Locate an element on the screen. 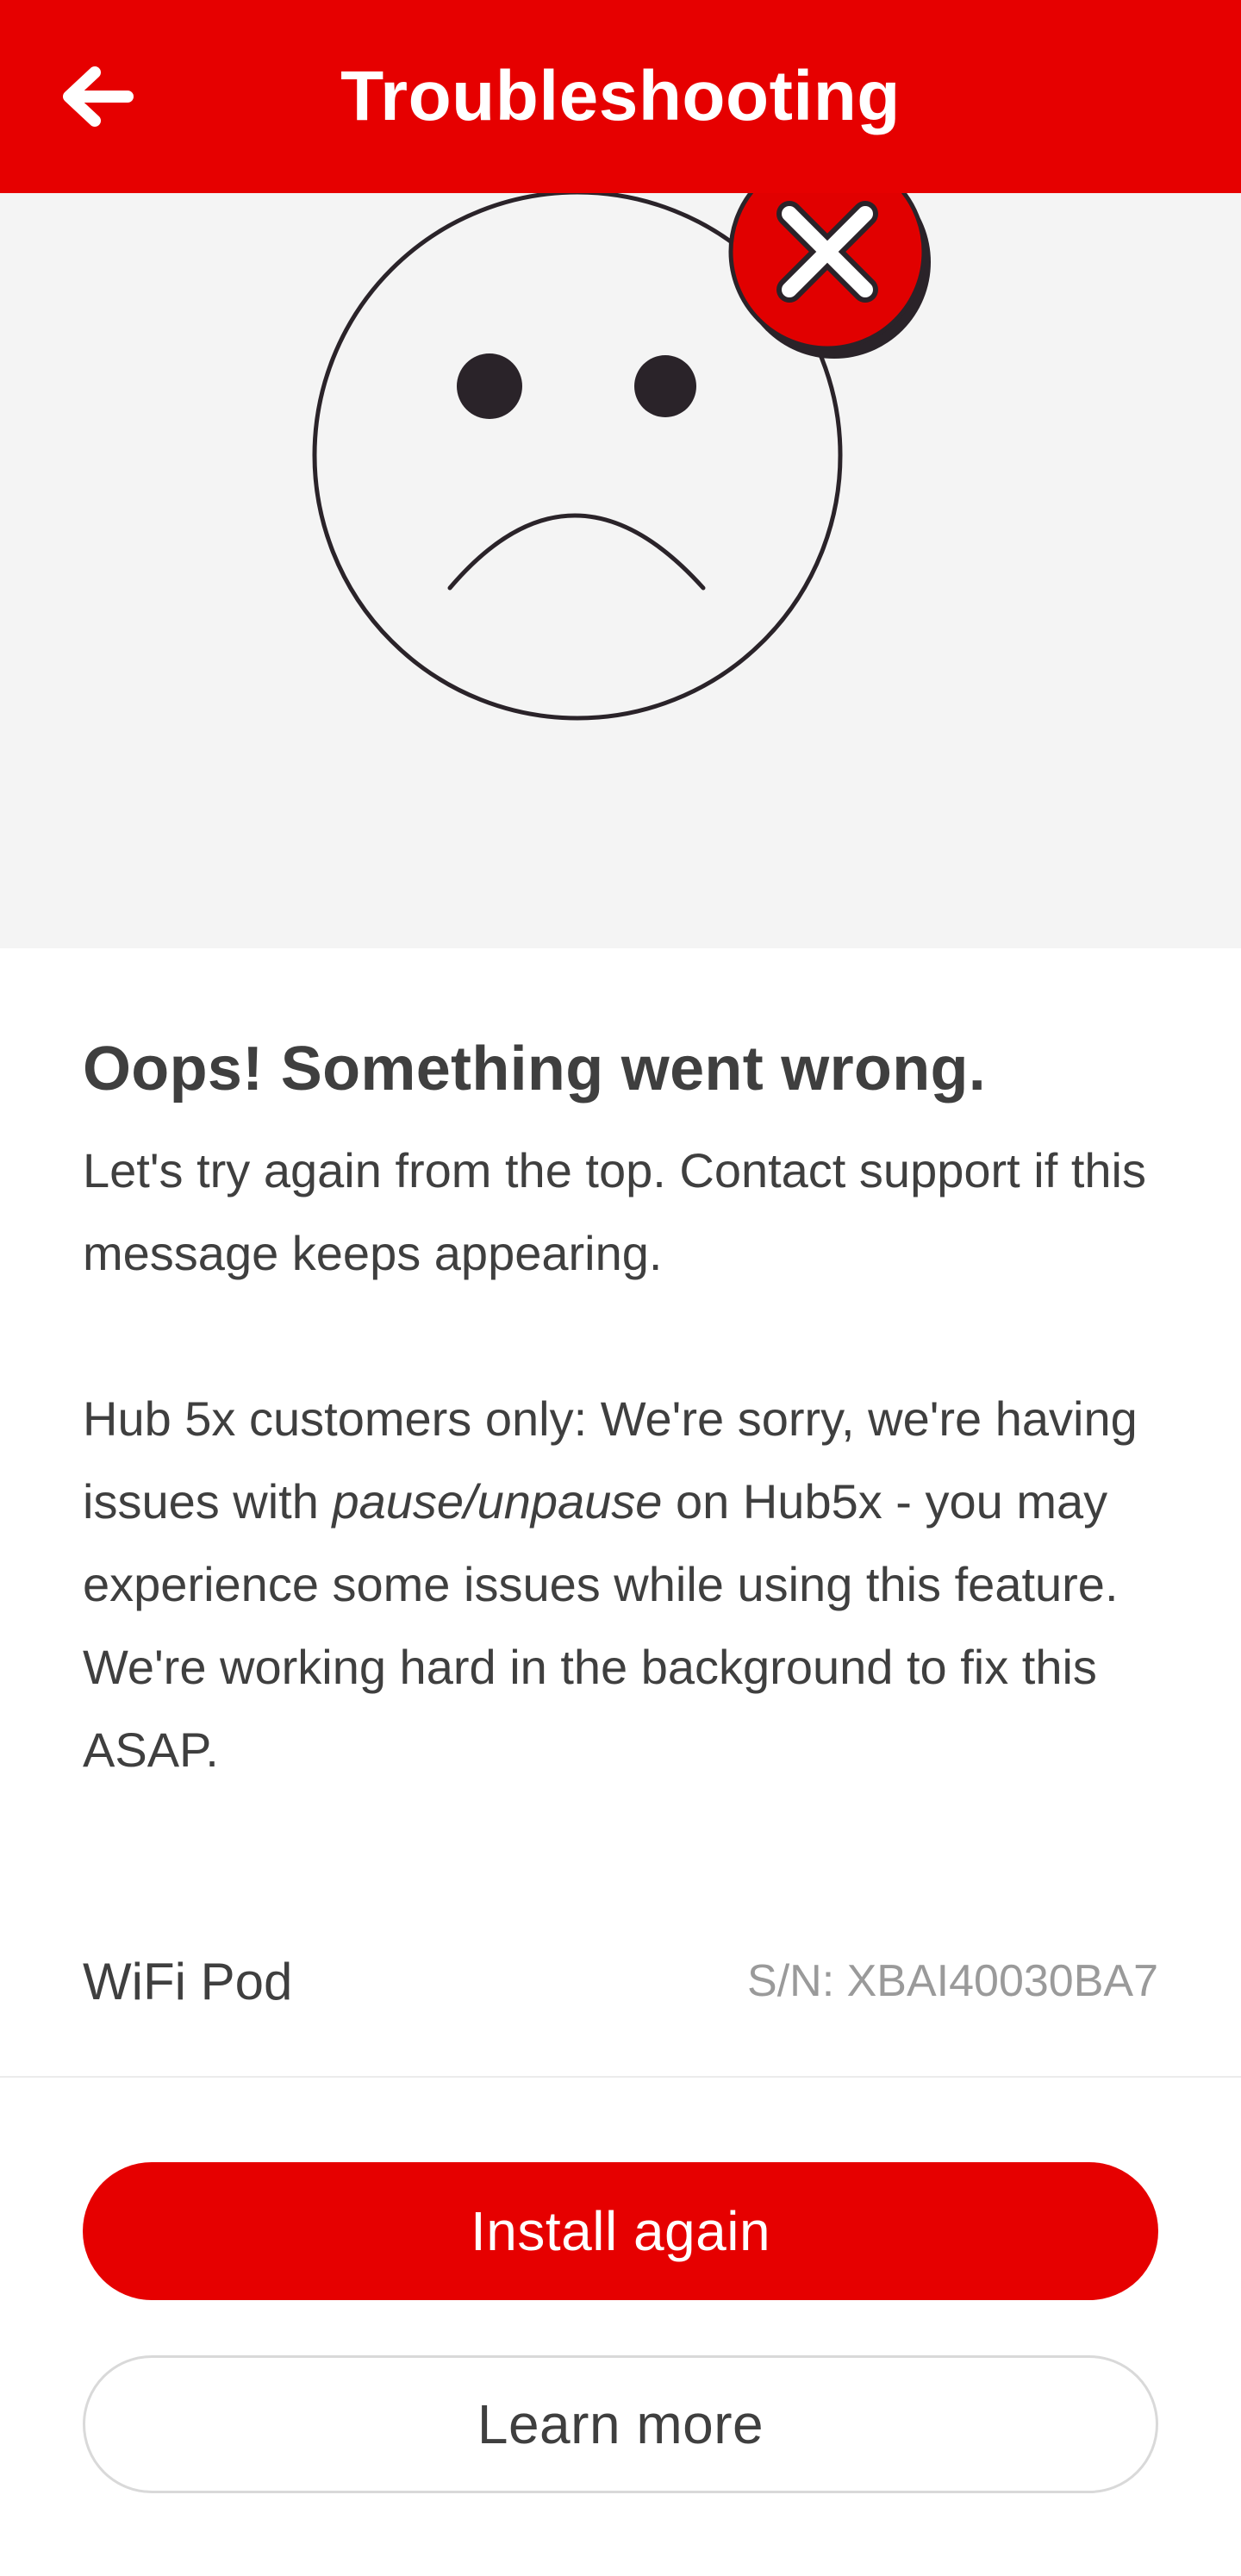 The width and height of the screenshot is (1241, 2576). page-title: Troubleshooting is located at coordinates (620, 96).